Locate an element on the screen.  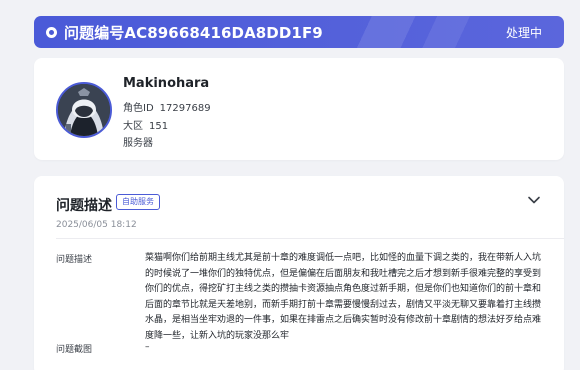
region-label: 大区 is located at coordinates (133, 126).